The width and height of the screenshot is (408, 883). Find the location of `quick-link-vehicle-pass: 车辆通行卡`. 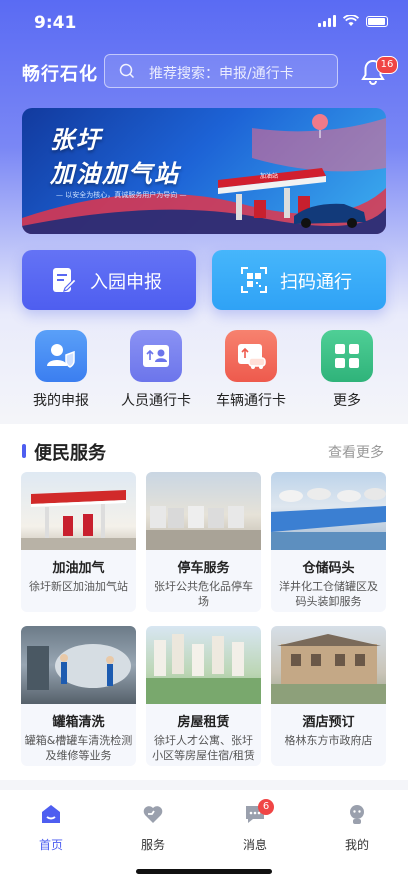

quick-link-vehicle-pass: 车辆通行卡 is located at coordinates (251, 370).